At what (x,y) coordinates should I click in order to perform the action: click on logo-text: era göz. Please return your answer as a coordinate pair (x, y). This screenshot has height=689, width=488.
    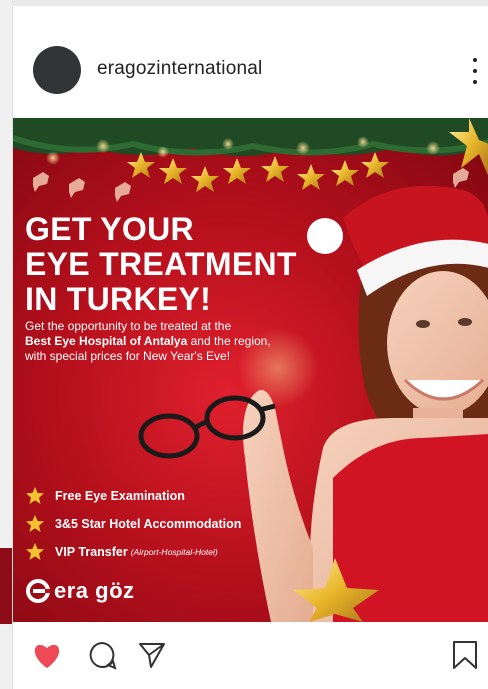
    Looking at the image, I should click on (94, 590).